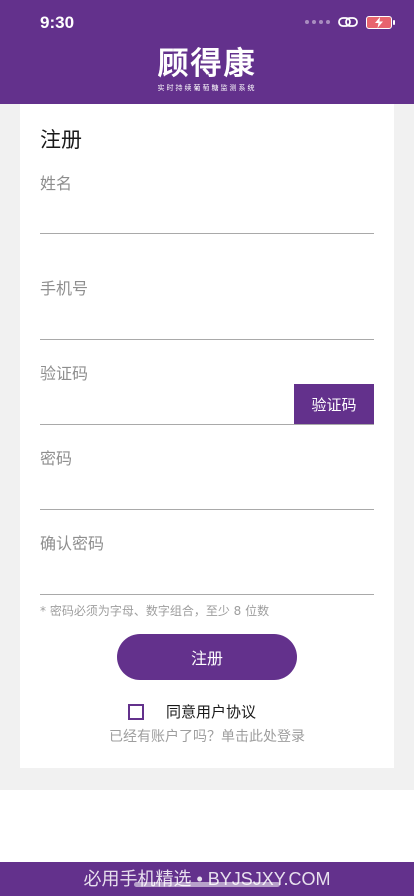 The image size is (414, 896). I want to click on logo-subtitle: 实时持续葡萄糖监测系统, so click(207, 88).